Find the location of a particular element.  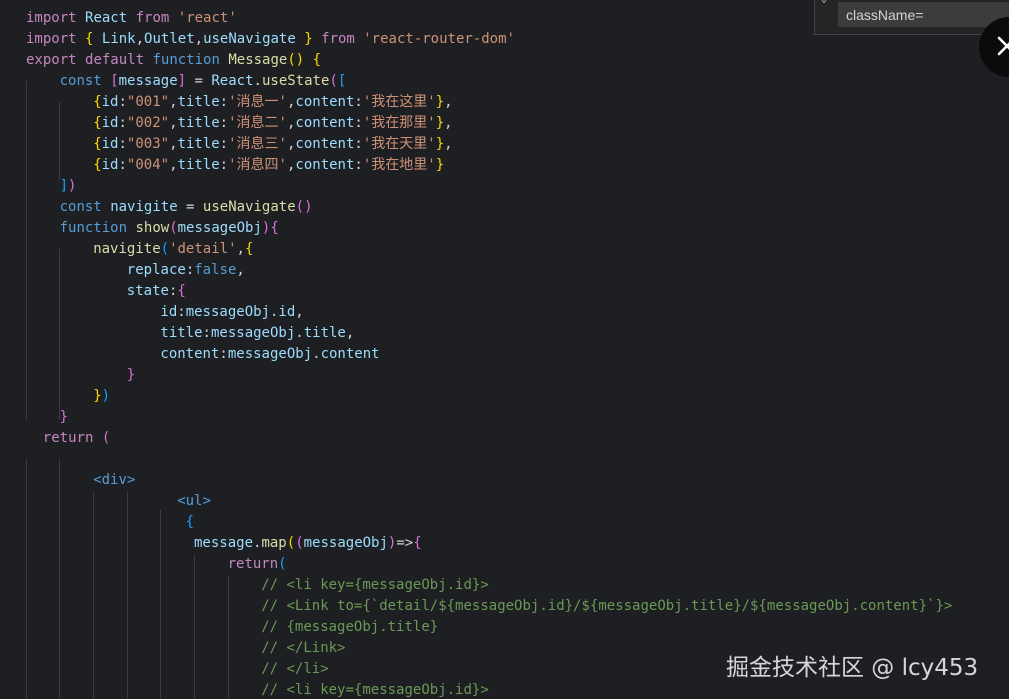

code-line: // </Link> is located at coordinates (172, 648).